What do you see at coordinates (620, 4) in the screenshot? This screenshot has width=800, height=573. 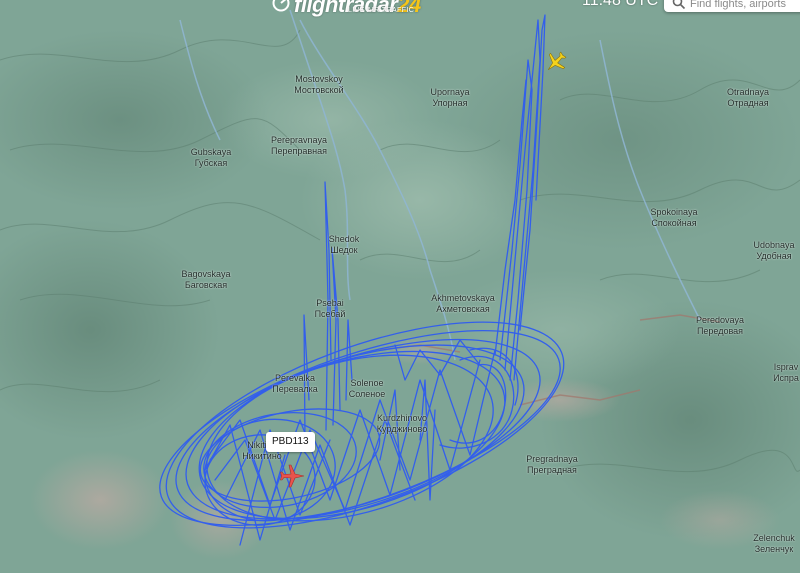 I see `utc-clock: 11:48 UTC` at bounding box center [620, 4].